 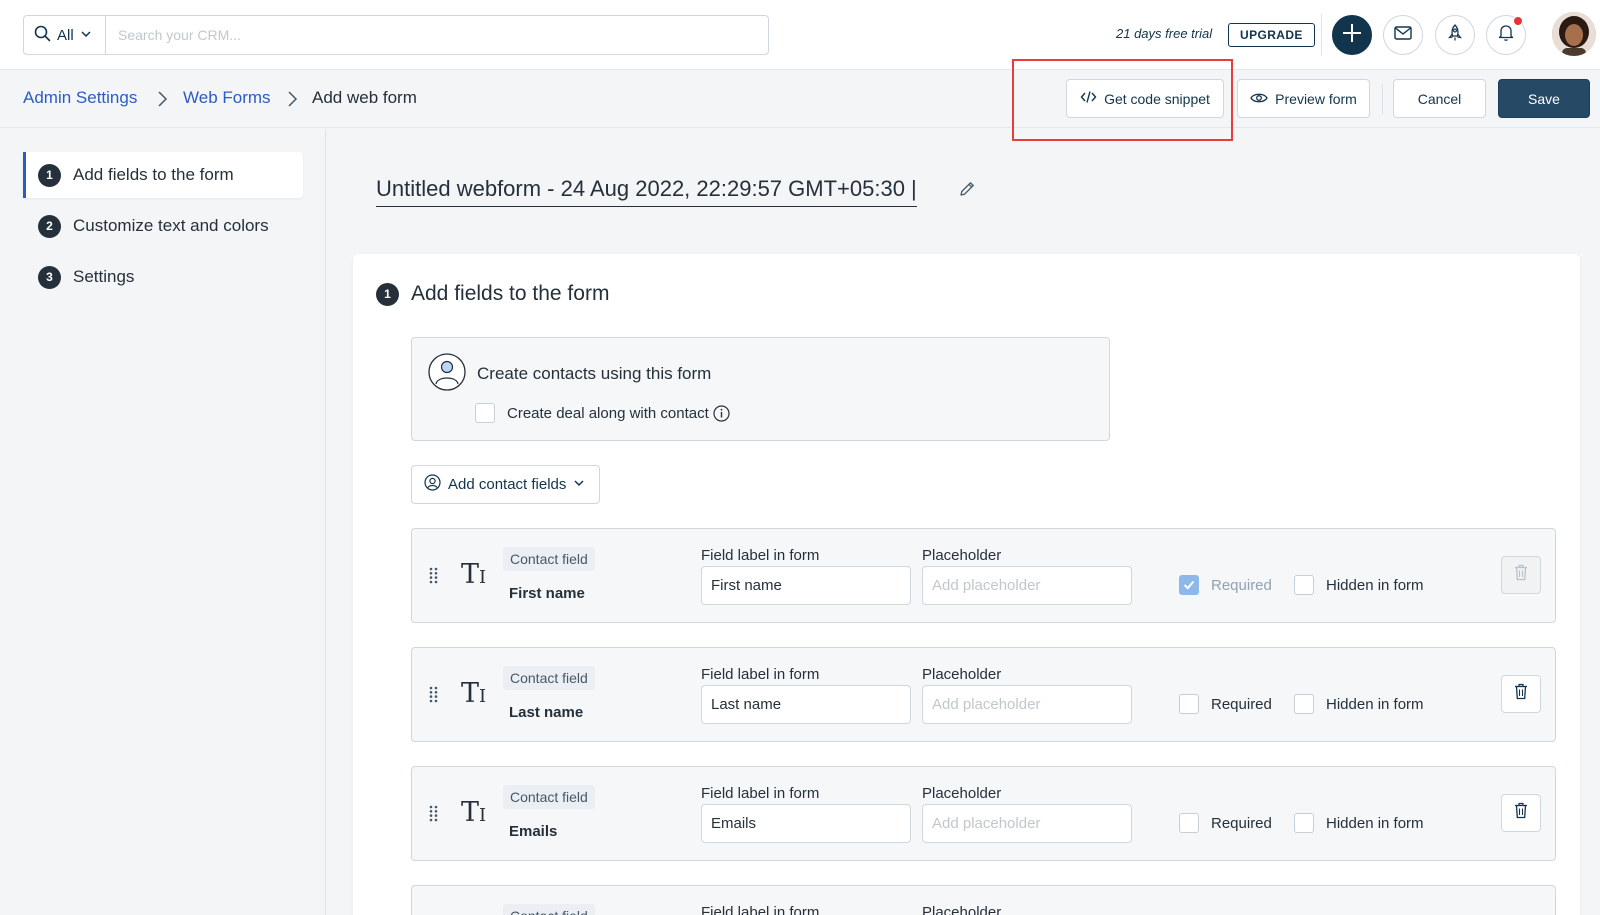 What do you see at coordinates (227, 98) in the screenshot?
I see `breadcrumb-web-forms: Web Forms` at bounding box center [227, 98].